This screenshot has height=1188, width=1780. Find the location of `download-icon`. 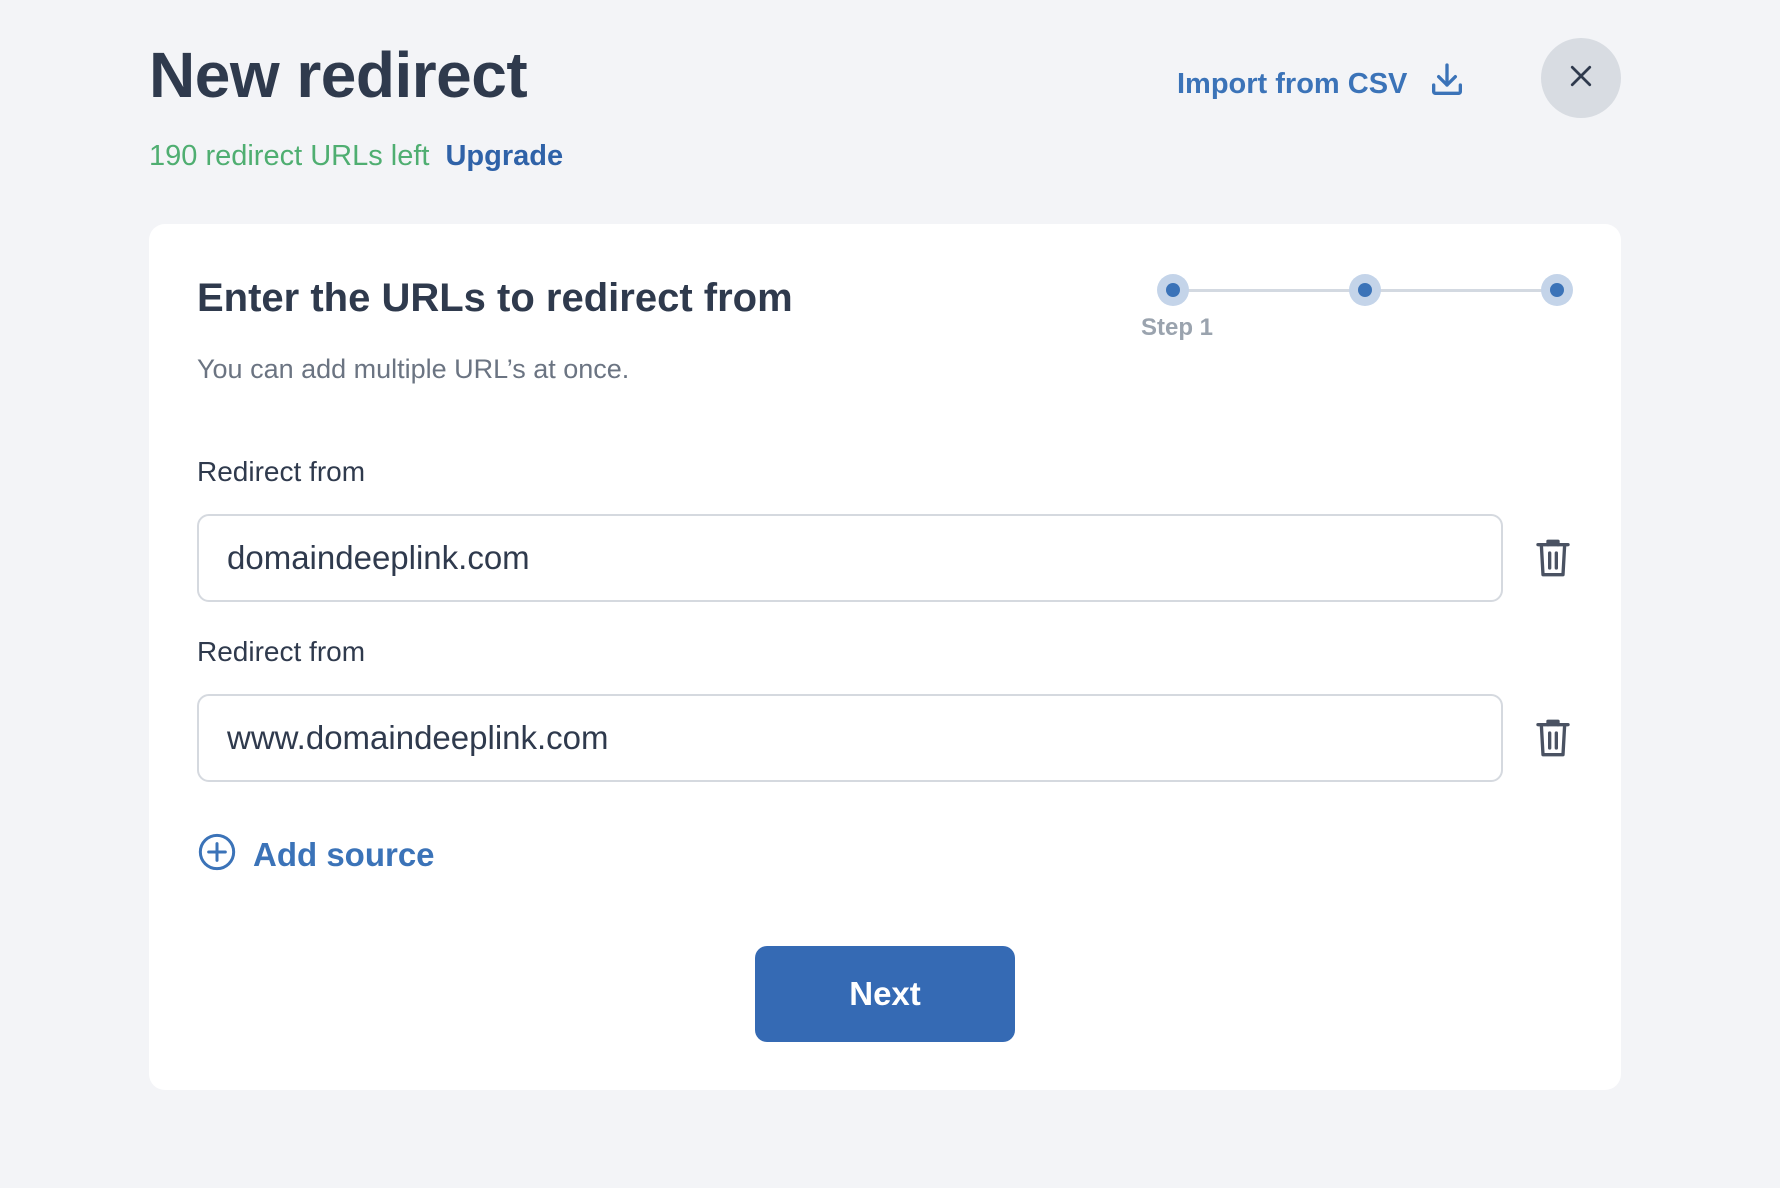

download-icon is located at coordinates (1447, 84).